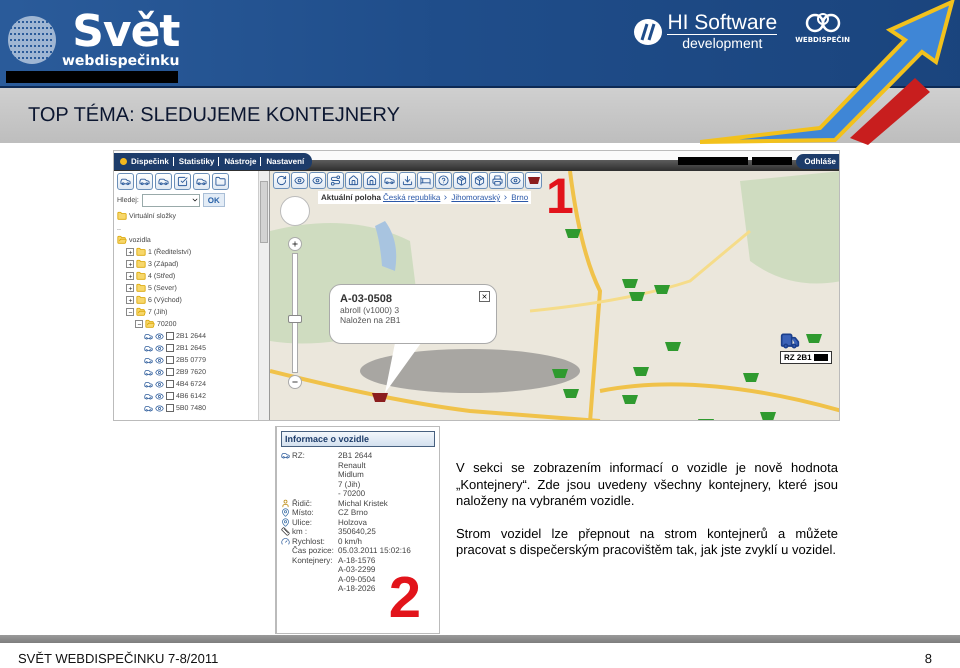 This screenshot has width=960, height=668. What do you see at coordinates (285, 531) in the screenshot?
I see `ruler-icon` at bounding box center [285, 531].